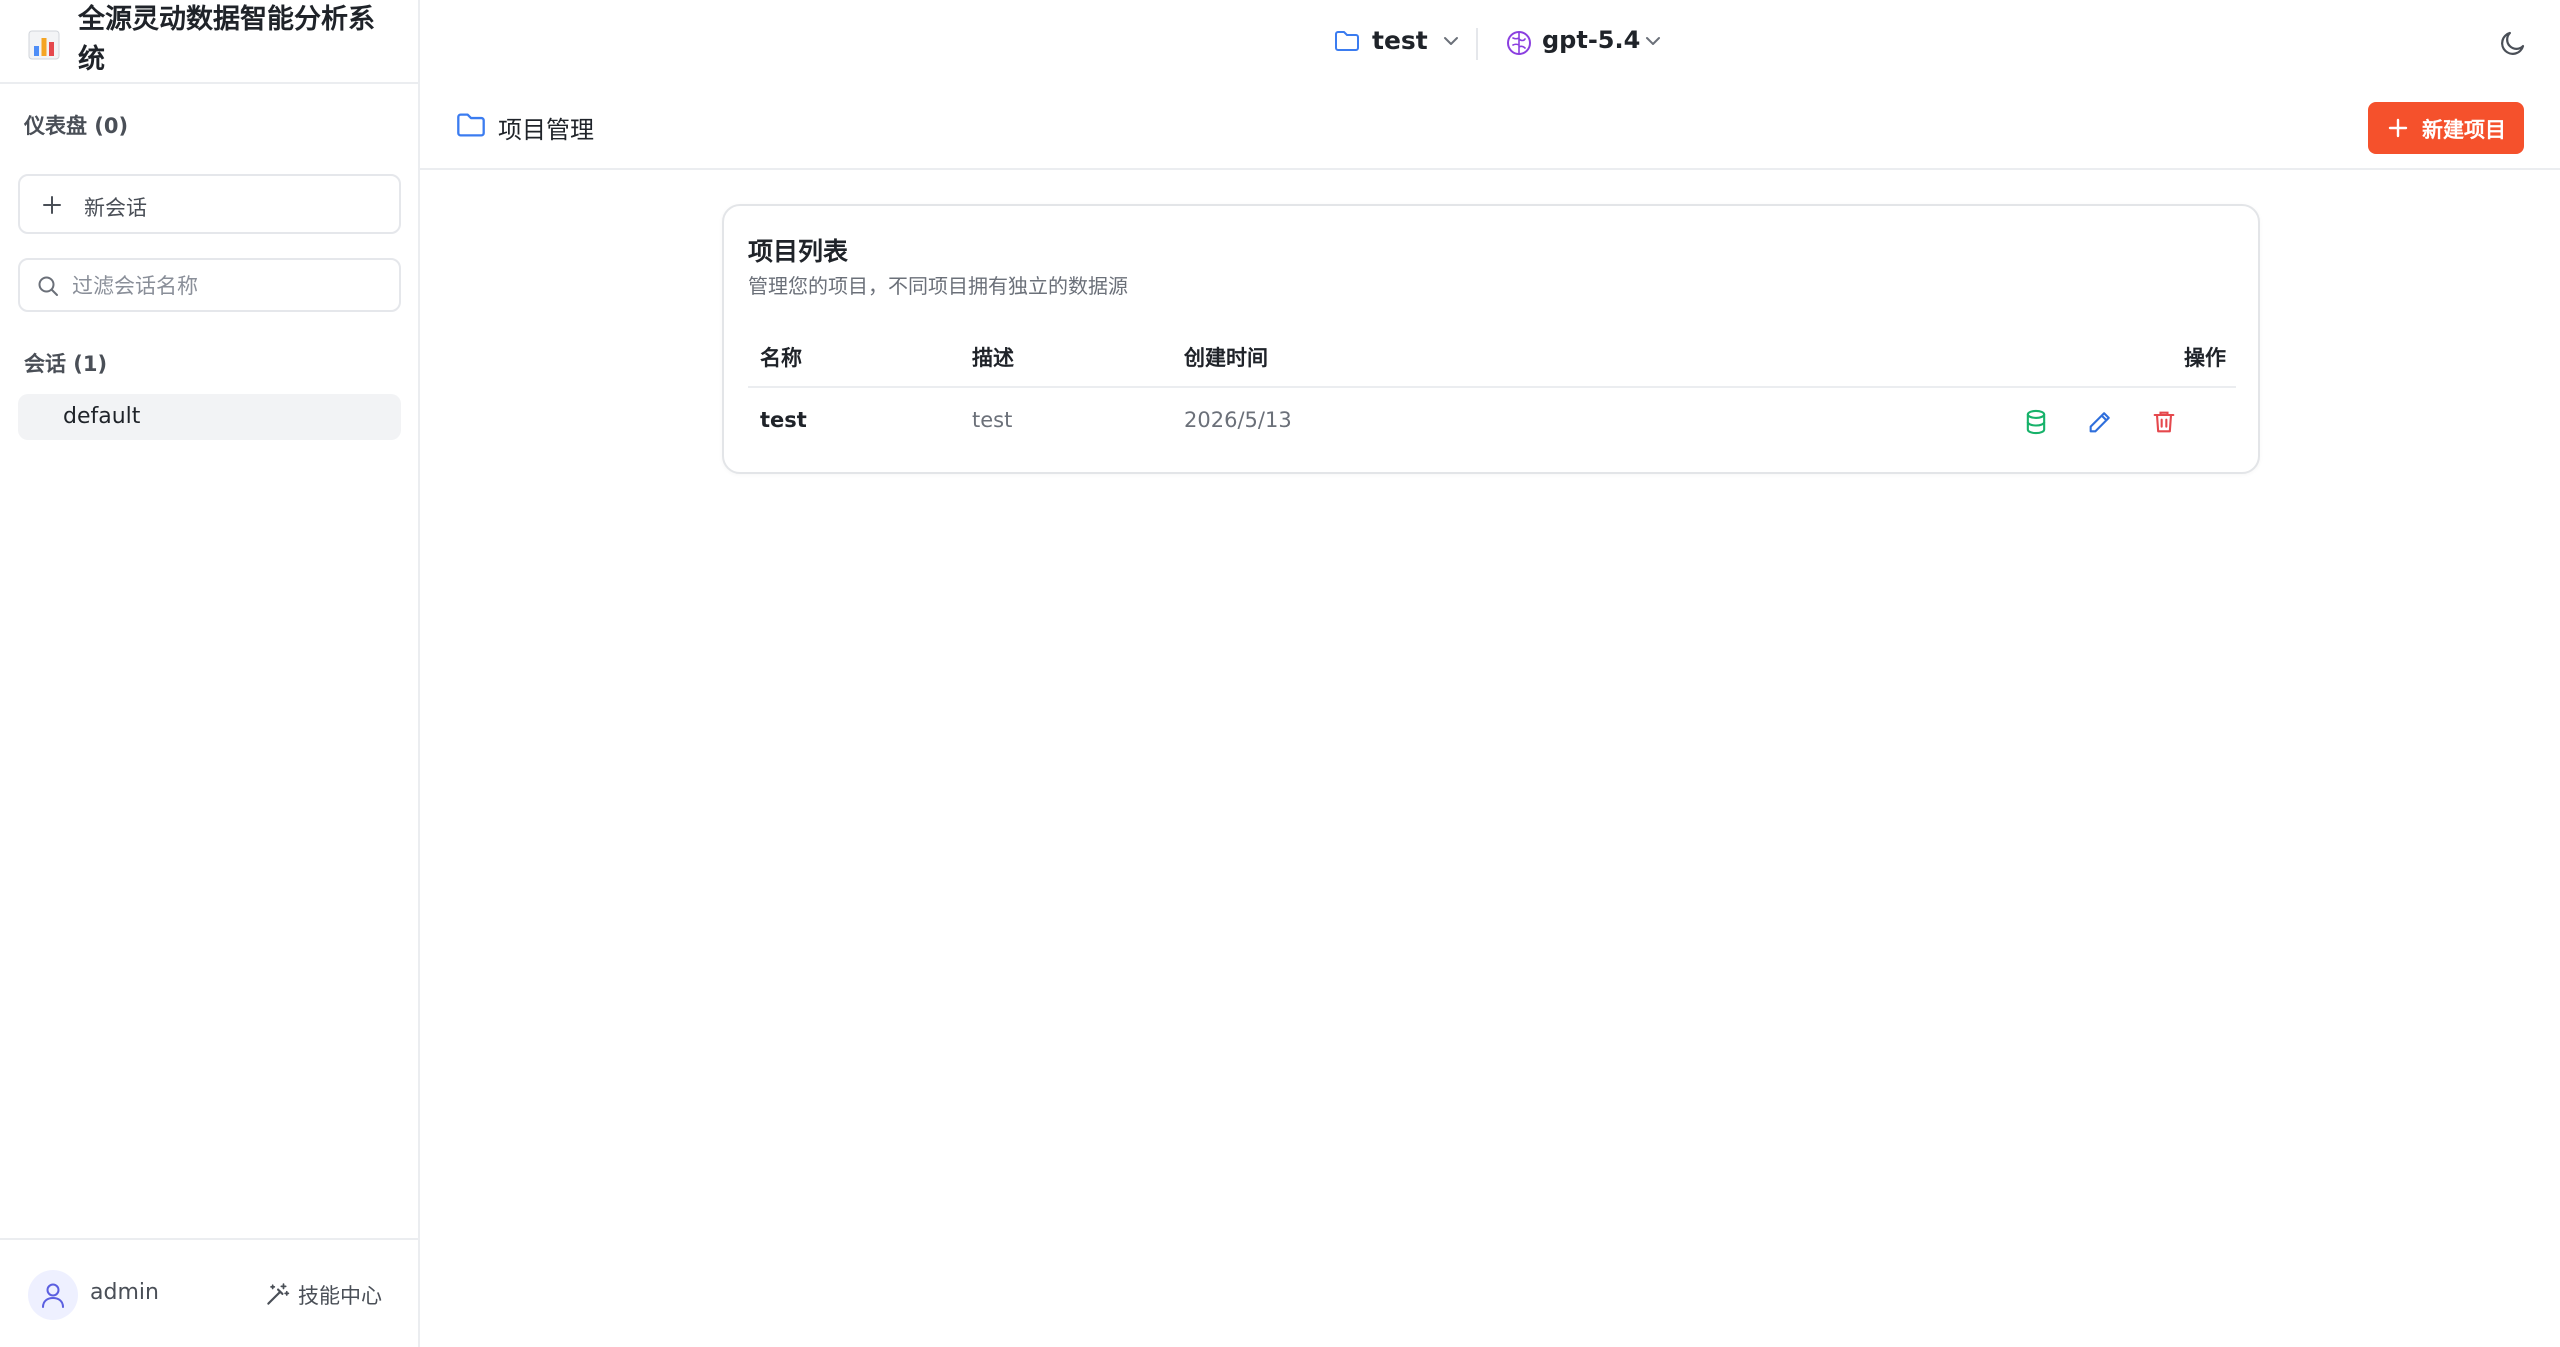 This screenshot has height=1347, width=2560. I want to click on search-icon, so click(48, 286).